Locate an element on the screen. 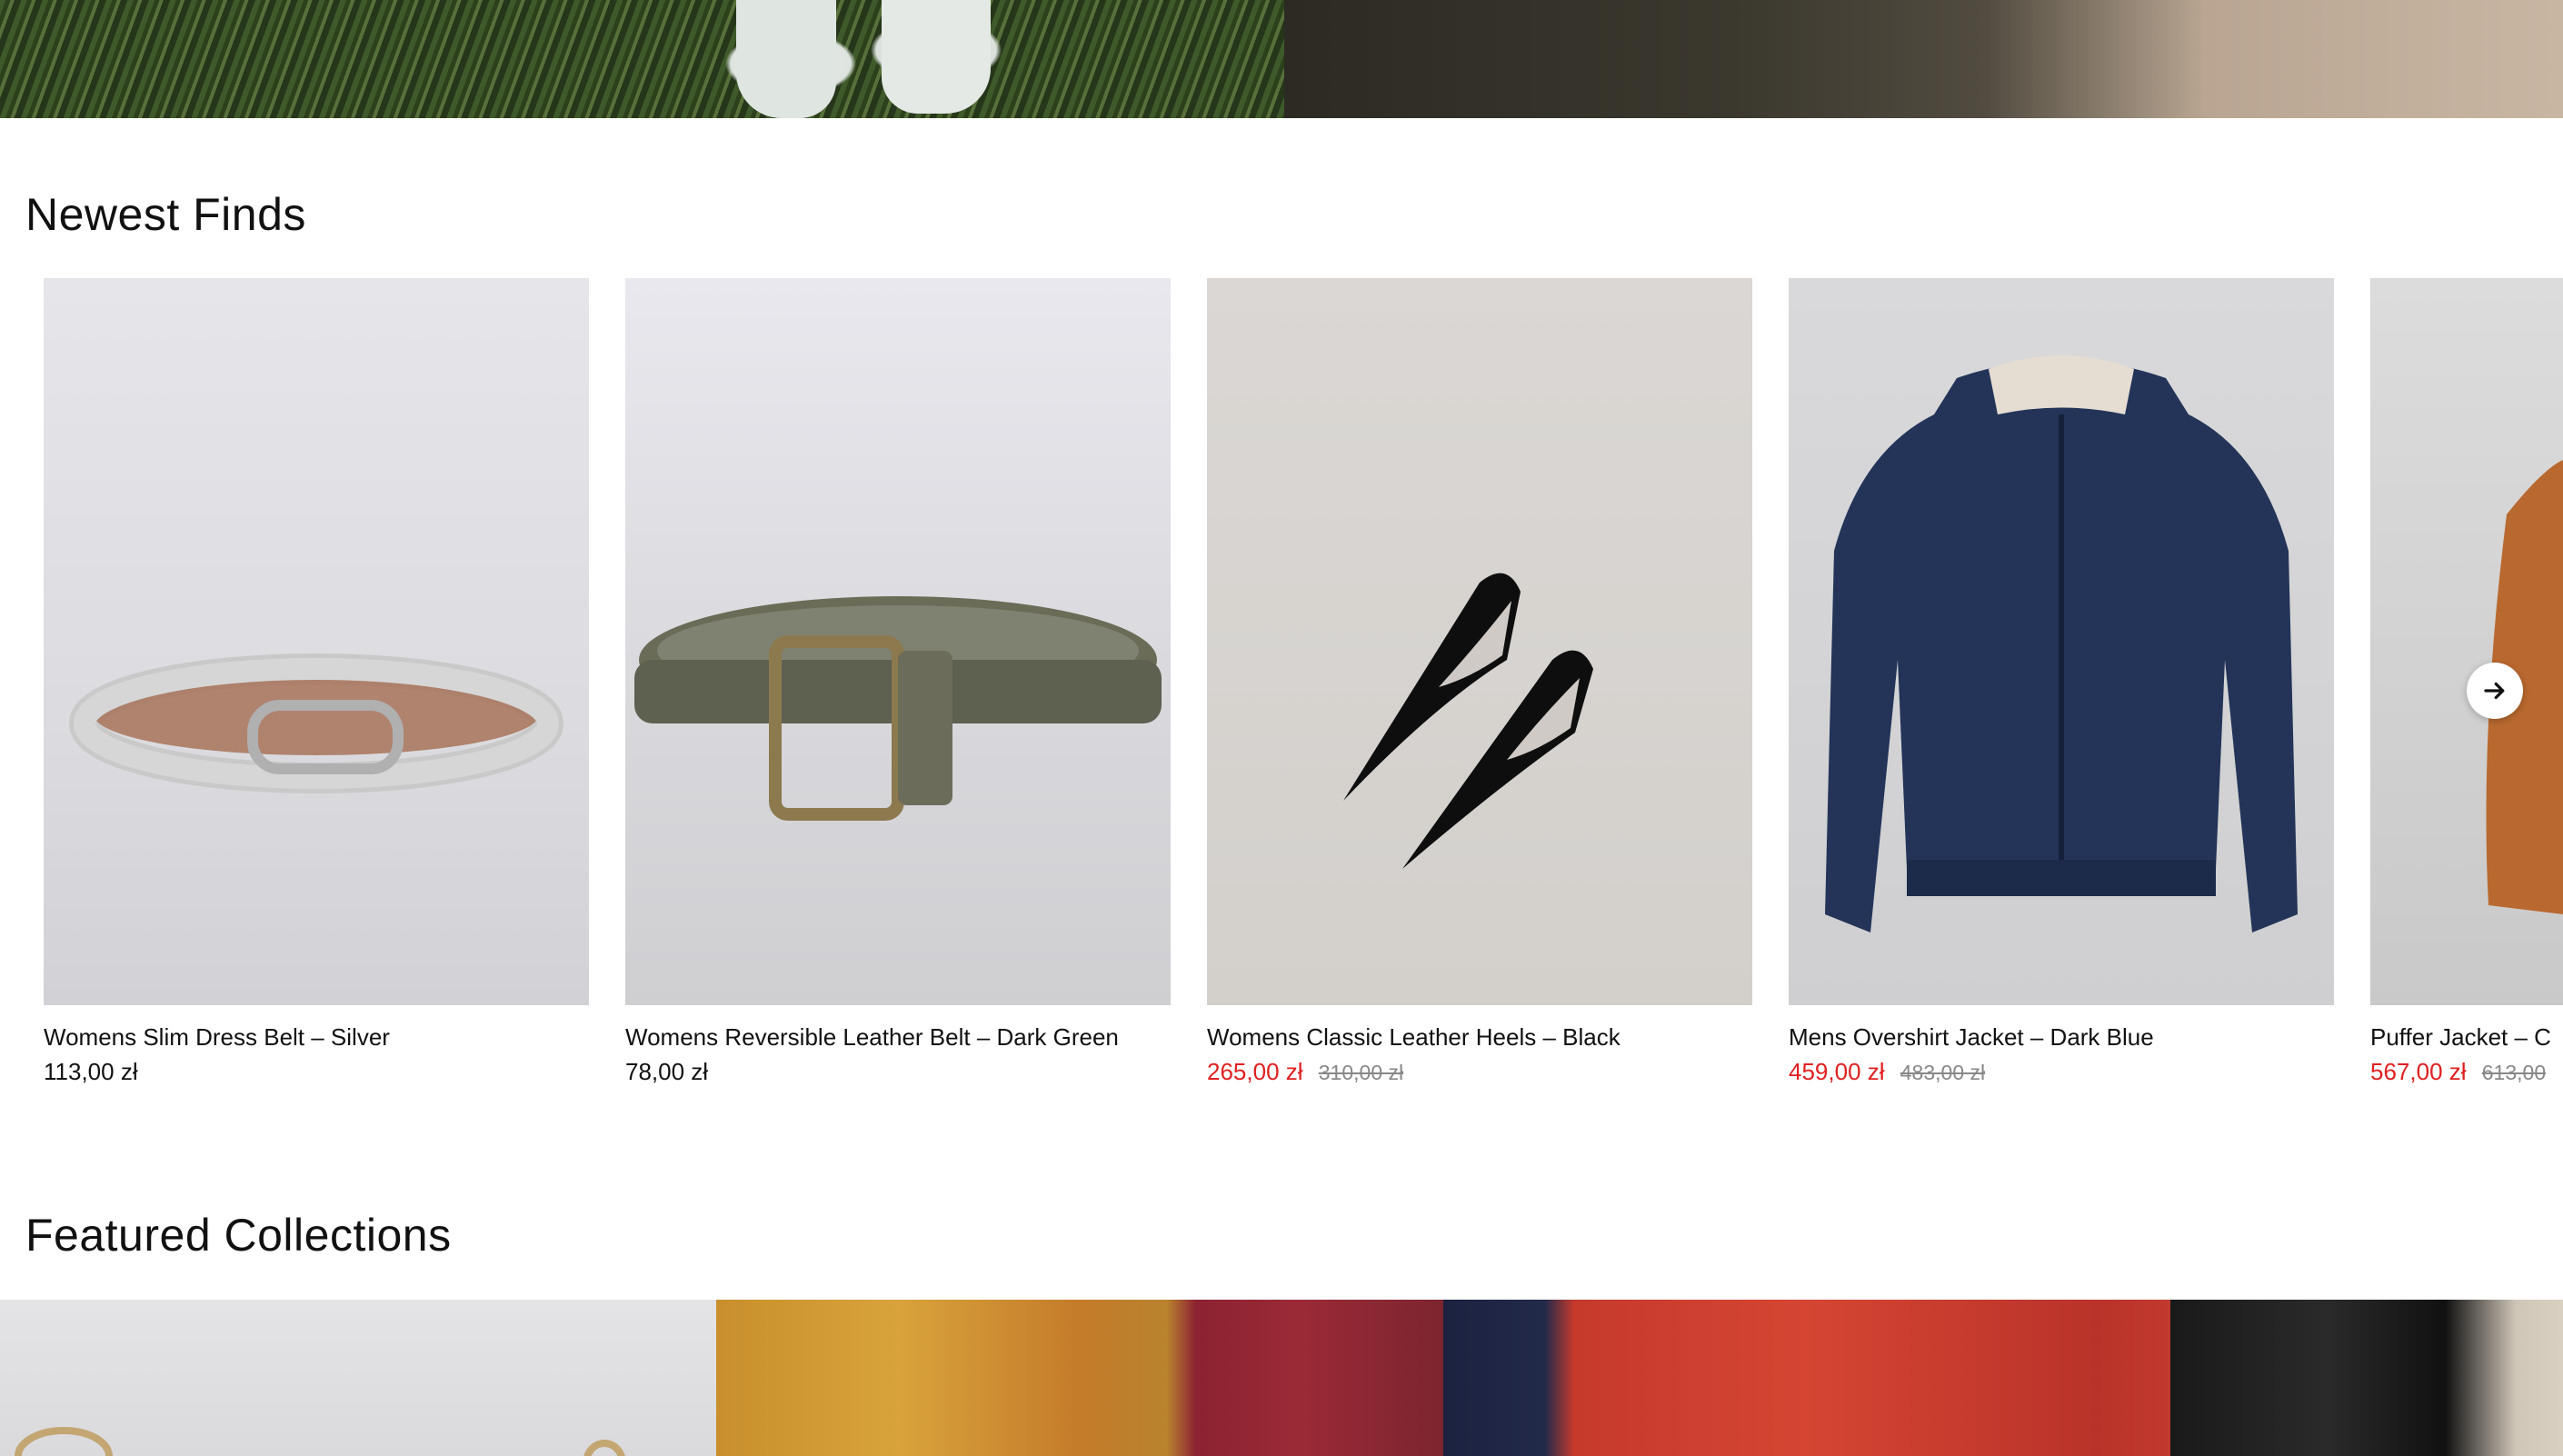 This screenshot has width=2563, height=1456. product-price: 113,00 zł is located at coordinates (91, 1072).